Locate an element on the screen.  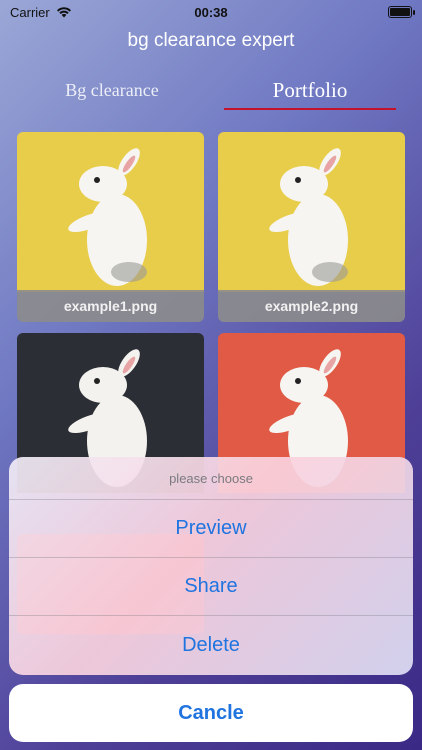
action-sheet-title: please choose is located at coordinates (211, 478).